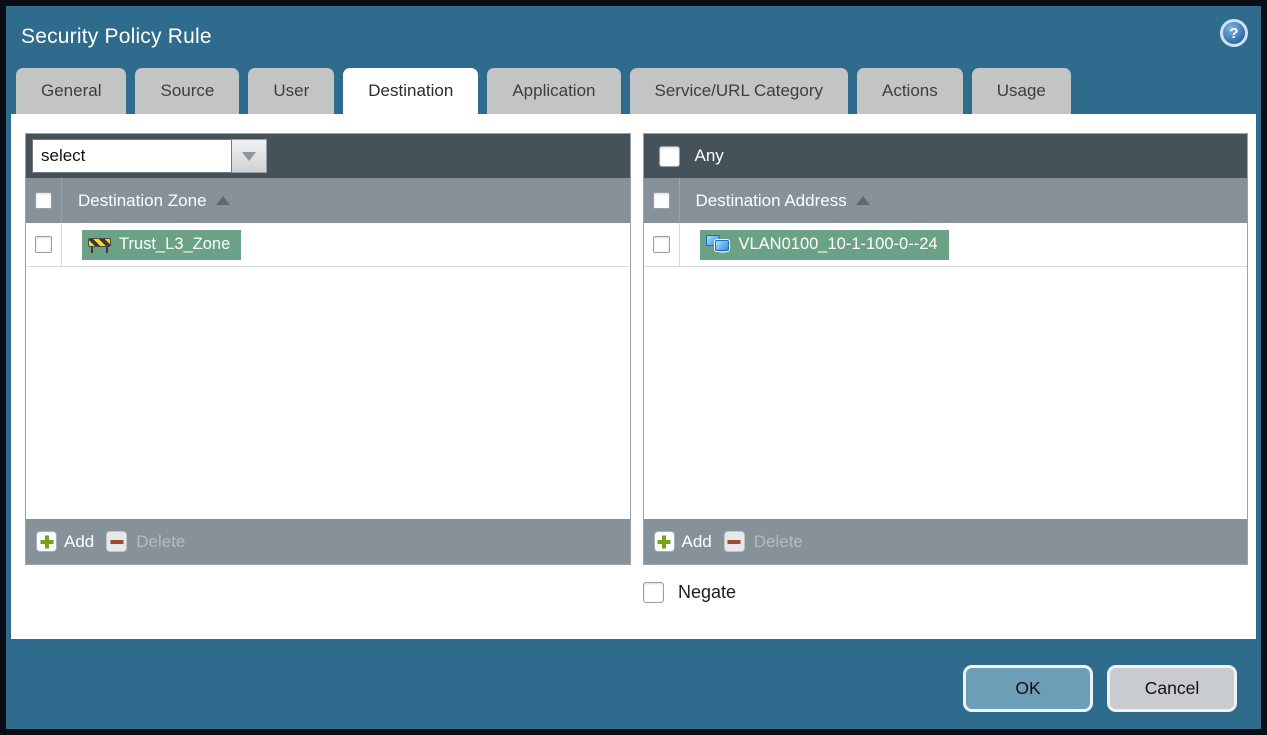 Image resolution: width=1267 pixels, height=735 pixels. Describe the element at coordinates (707, 592) in the screenshot. I see `negate-label: Negate` at that location.